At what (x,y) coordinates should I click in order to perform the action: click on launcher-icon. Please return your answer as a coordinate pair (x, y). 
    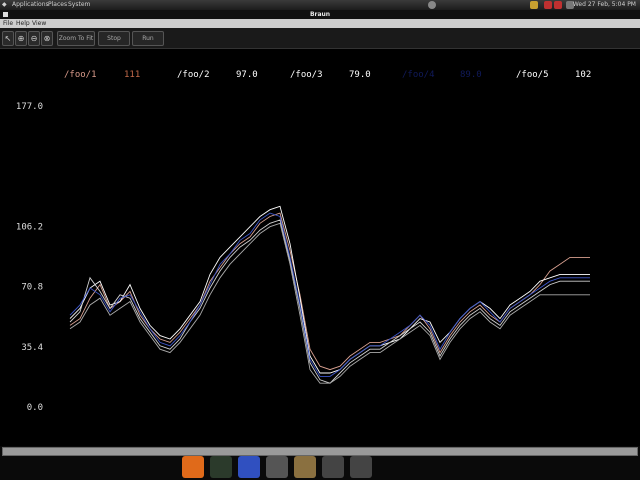
    Looking at the image, I should click on (432, 5).